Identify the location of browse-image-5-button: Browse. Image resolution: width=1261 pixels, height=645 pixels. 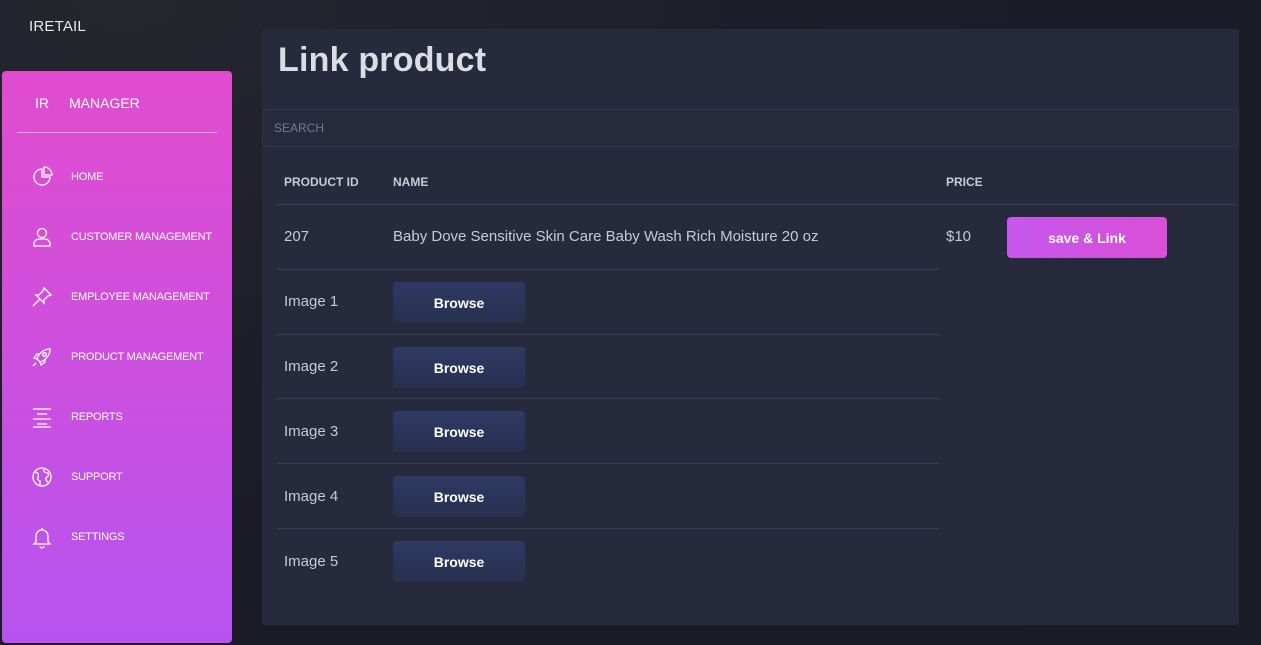
(459, 561).